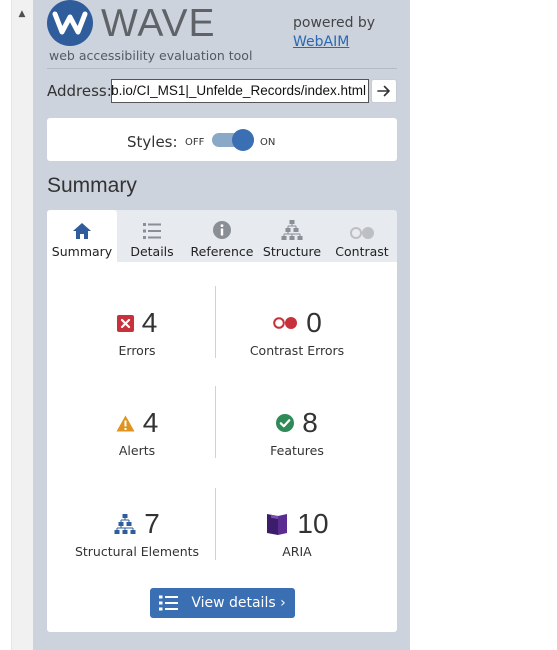  I want to click on hierarchy-icon, so click(292, 230).